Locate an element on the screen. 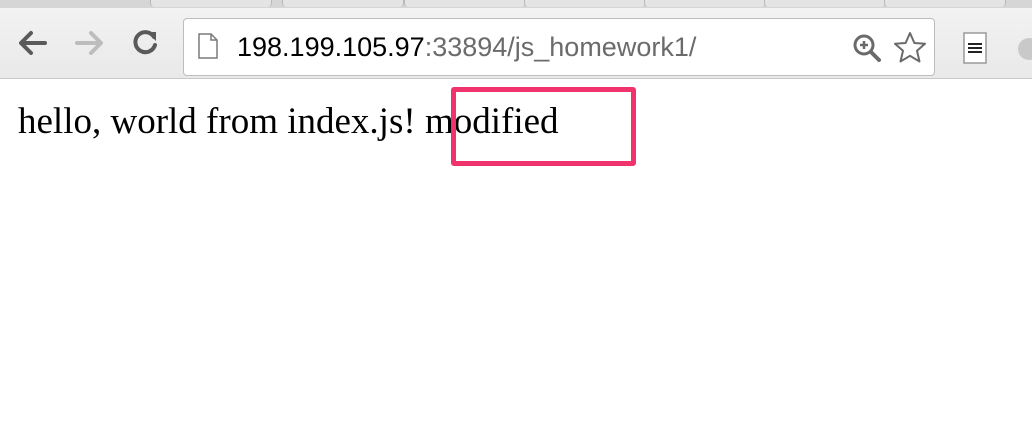 Image resolution: width=1032 pixels, height=426 pixels. arrow-left-icon is located at coordinates (33, 43).